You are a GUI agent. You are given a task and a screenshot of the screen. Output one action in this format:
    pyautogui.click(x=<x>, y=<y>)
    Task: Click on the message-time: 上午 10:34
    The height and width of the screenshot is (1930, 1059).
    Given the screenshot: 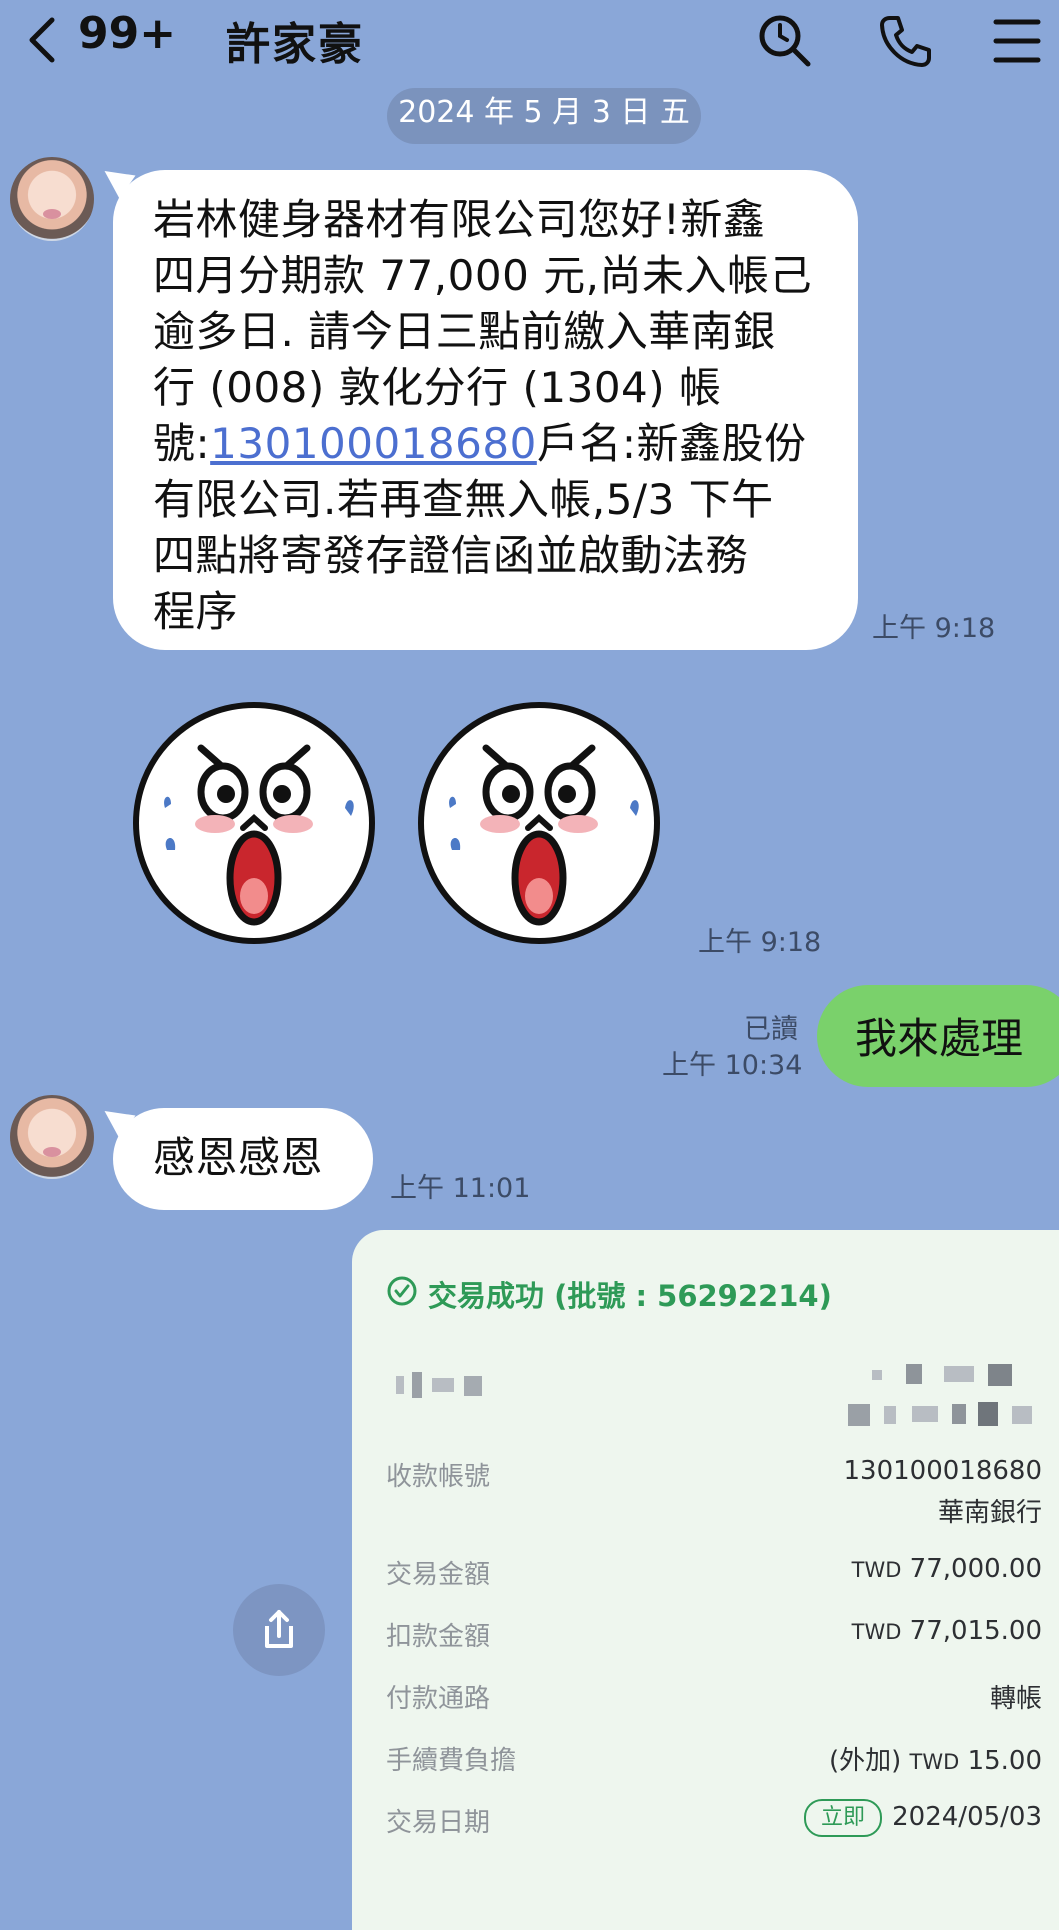 What is the action you would take?
    pyautogui.click(x=732, y=1065)
    